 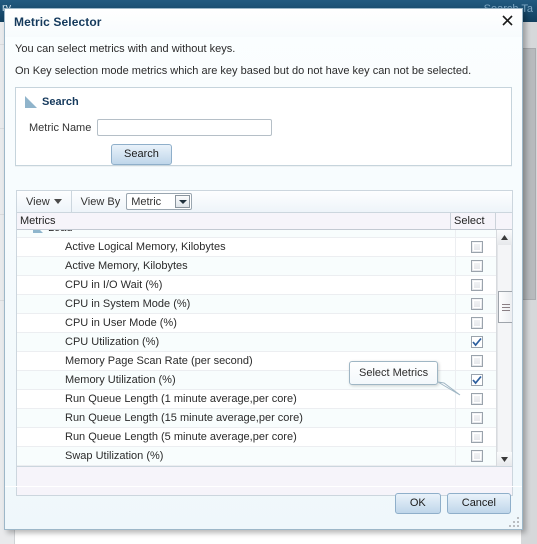 I want to click on disclosure-triangle-icon, so click(x=31, y=102).